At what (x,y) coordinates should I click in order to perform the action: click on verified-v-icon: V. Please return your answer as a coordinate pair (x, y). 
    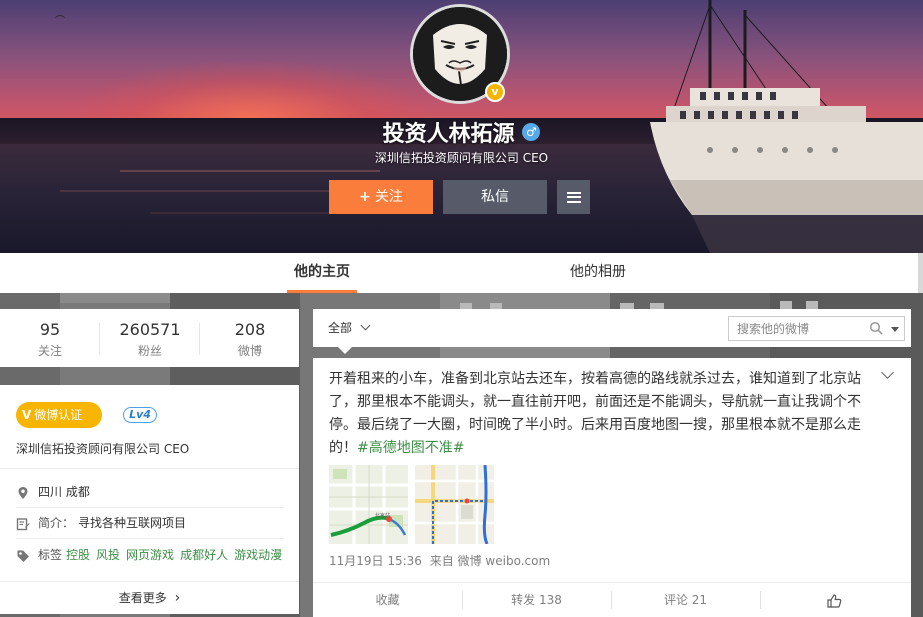
    Looking at the image, I should click on (27, 415).